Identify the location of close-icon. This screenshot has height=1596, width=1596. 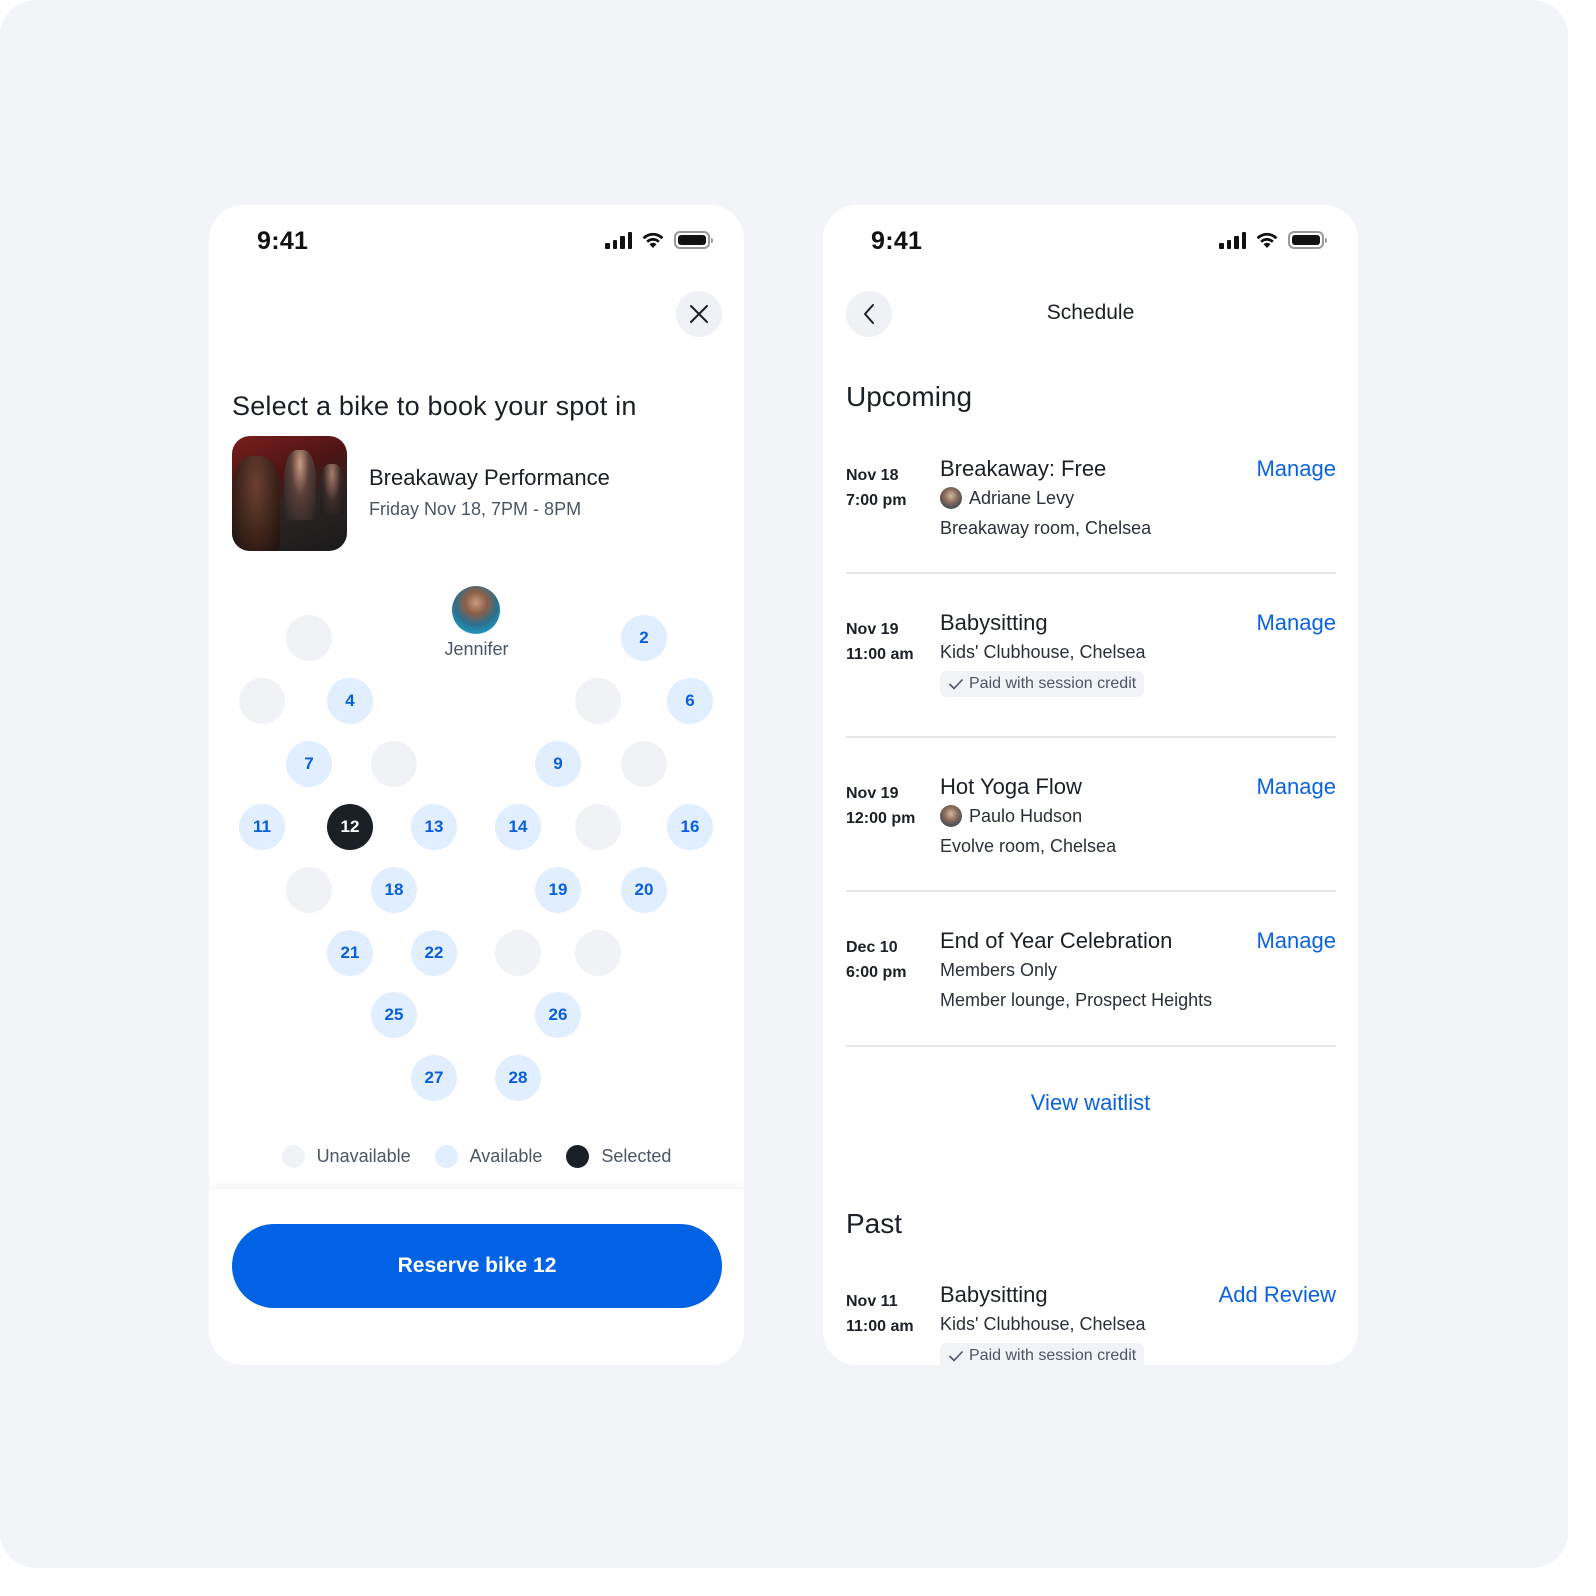
(699, 314).